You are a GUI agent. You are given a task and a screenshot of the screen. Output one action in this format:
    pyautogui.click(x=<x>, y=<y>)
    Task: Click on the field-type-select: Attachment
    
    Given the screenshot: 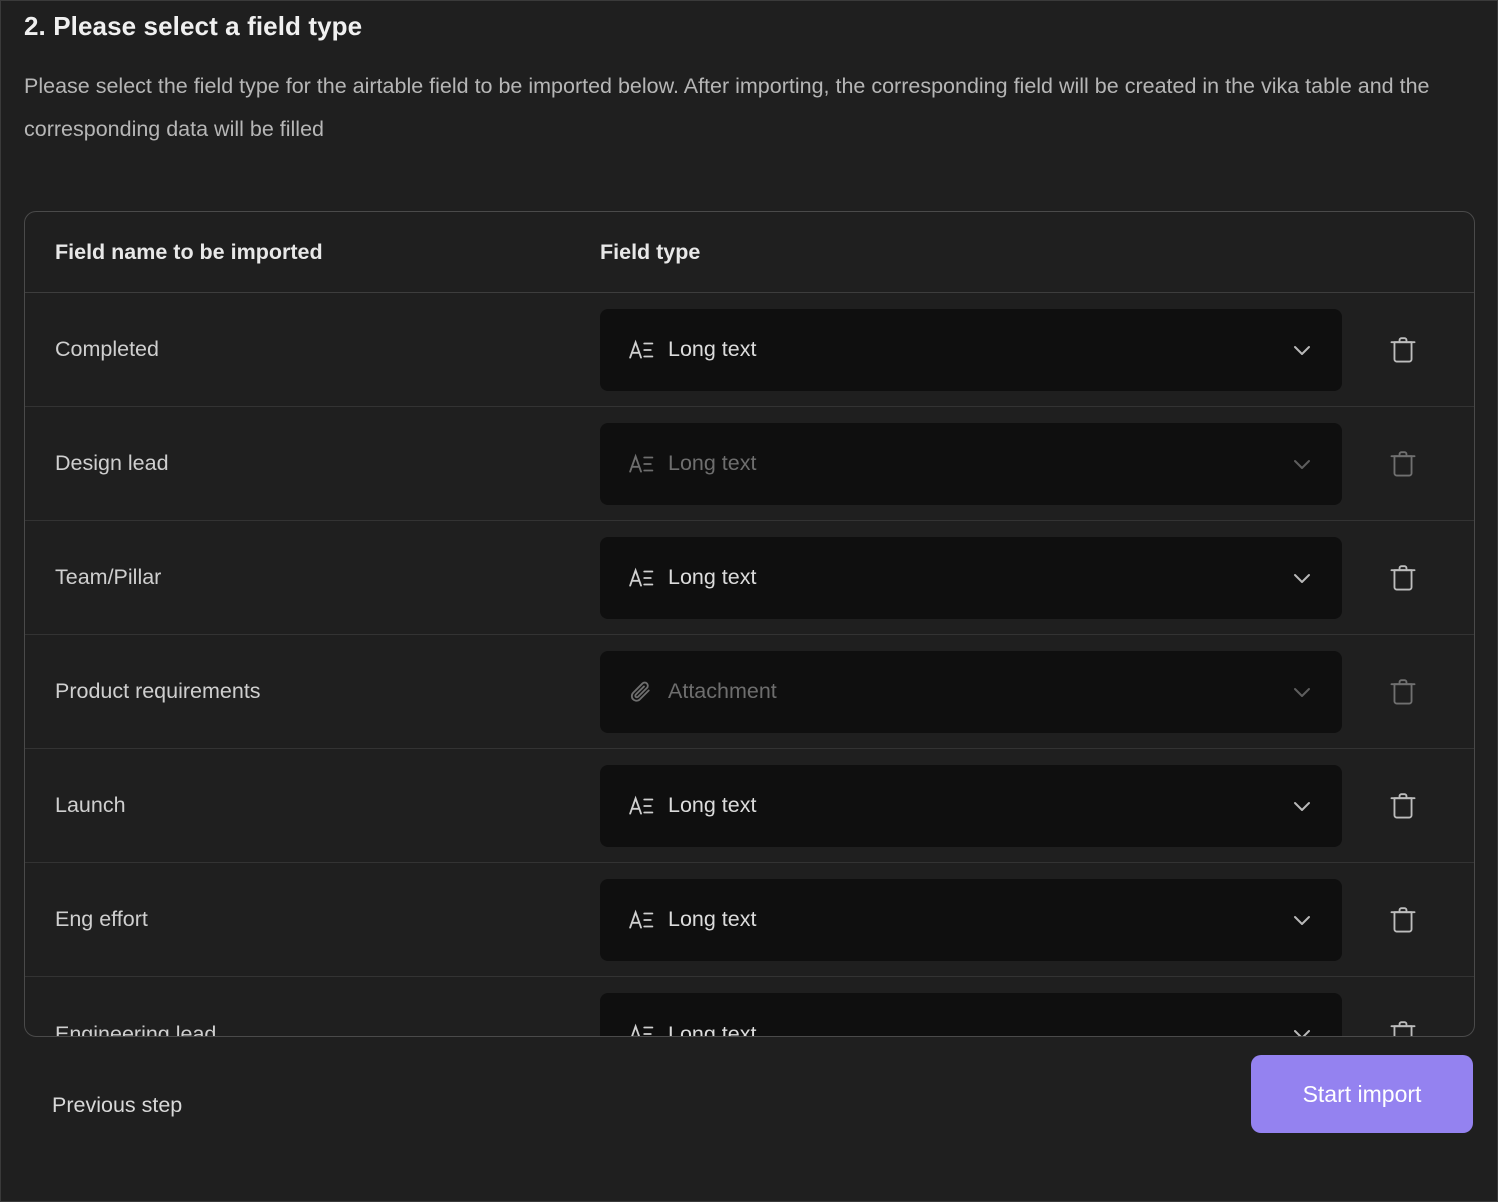 What is the action you would take?
    pyautogui.click(x=971, y=691)
    